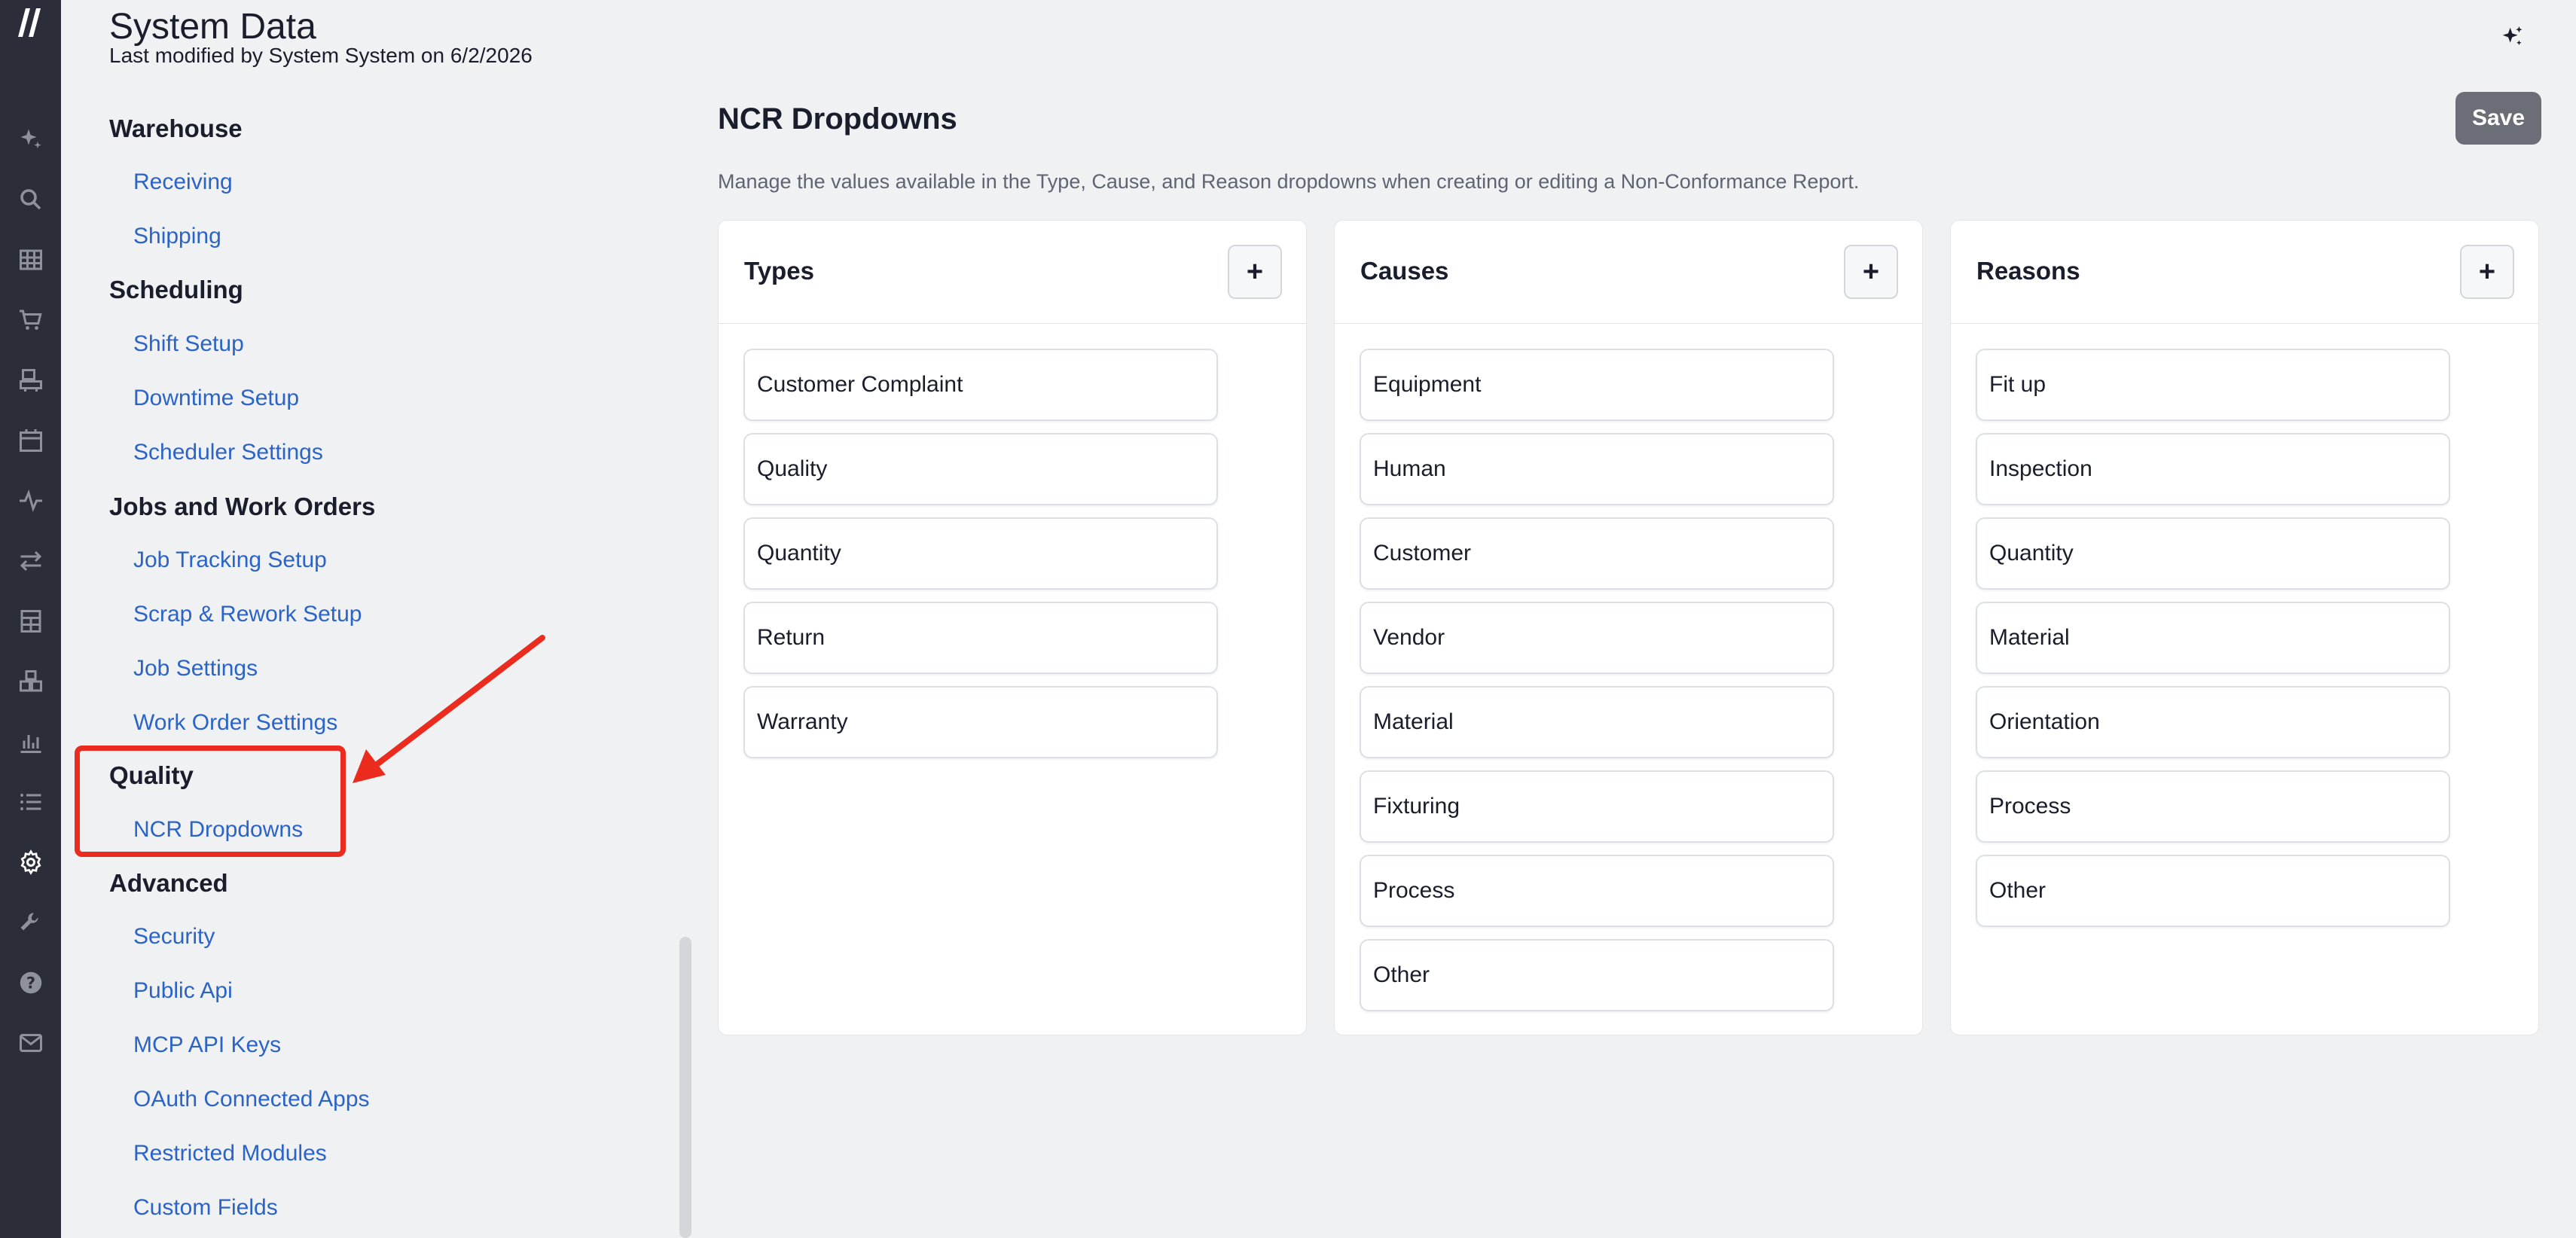 This screenshot has width=2576, height=1238. I want to click on mail-icon, so click(31, 1043).